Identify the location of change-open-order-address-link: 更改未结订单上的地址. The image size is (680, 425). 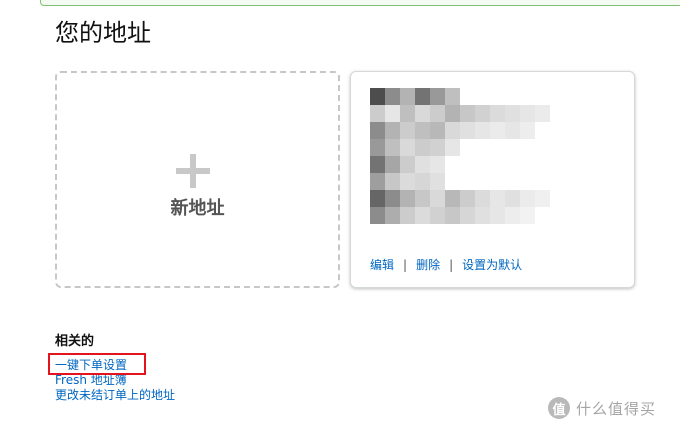
(115, 395).